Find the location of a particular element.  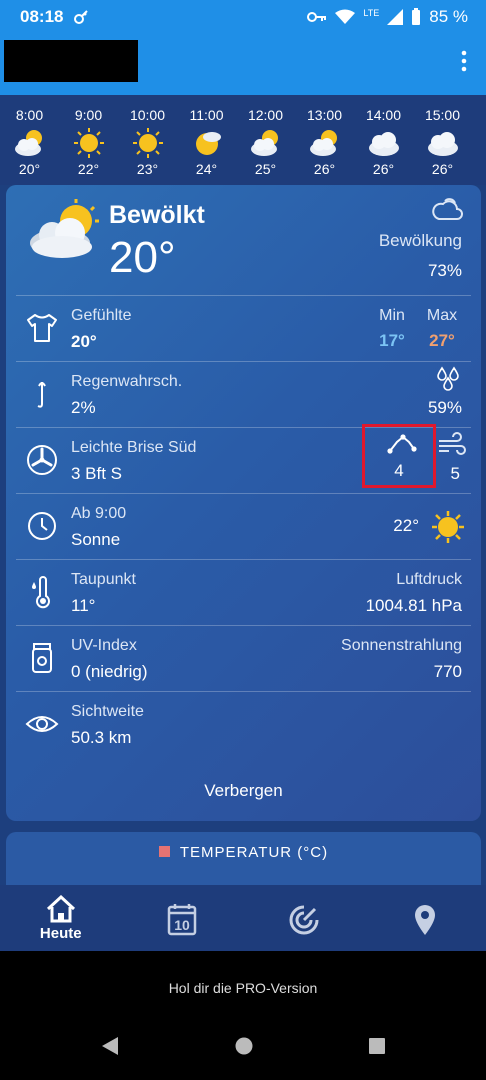

min-max: Min Max 17° 27° is located at coordinates (417, 332).